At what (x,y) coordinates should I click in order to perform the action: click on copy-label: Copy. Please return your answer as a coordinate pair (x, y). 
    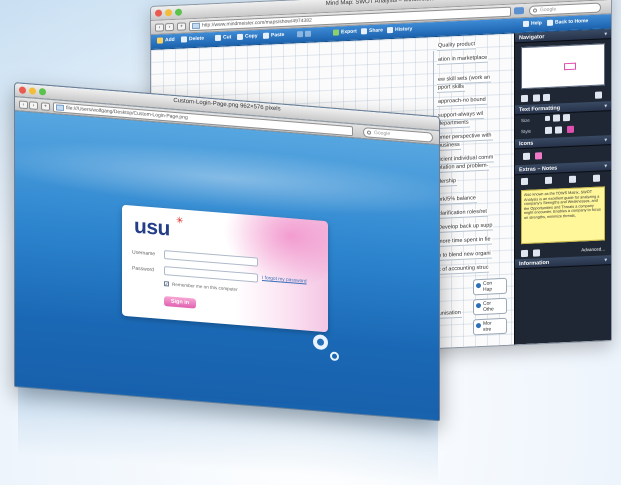
    Looking at the image, I should click on (251, 36).